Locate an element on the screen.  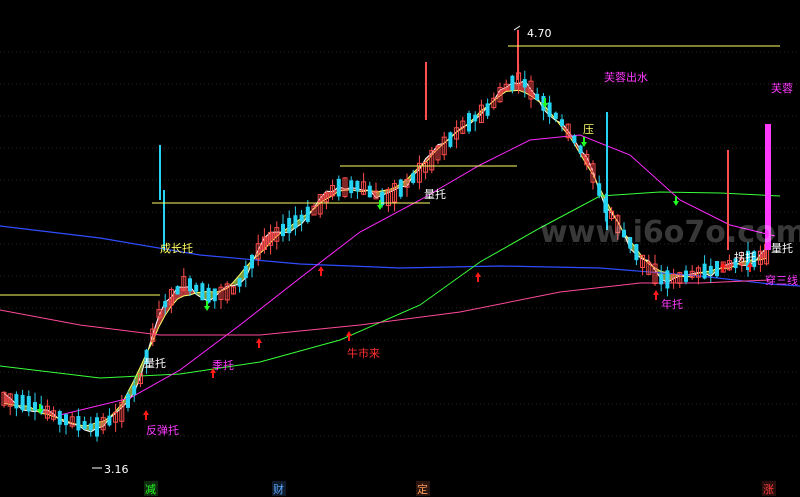
bottom-label-rise: 涨 is located at coordinates (768, 489).